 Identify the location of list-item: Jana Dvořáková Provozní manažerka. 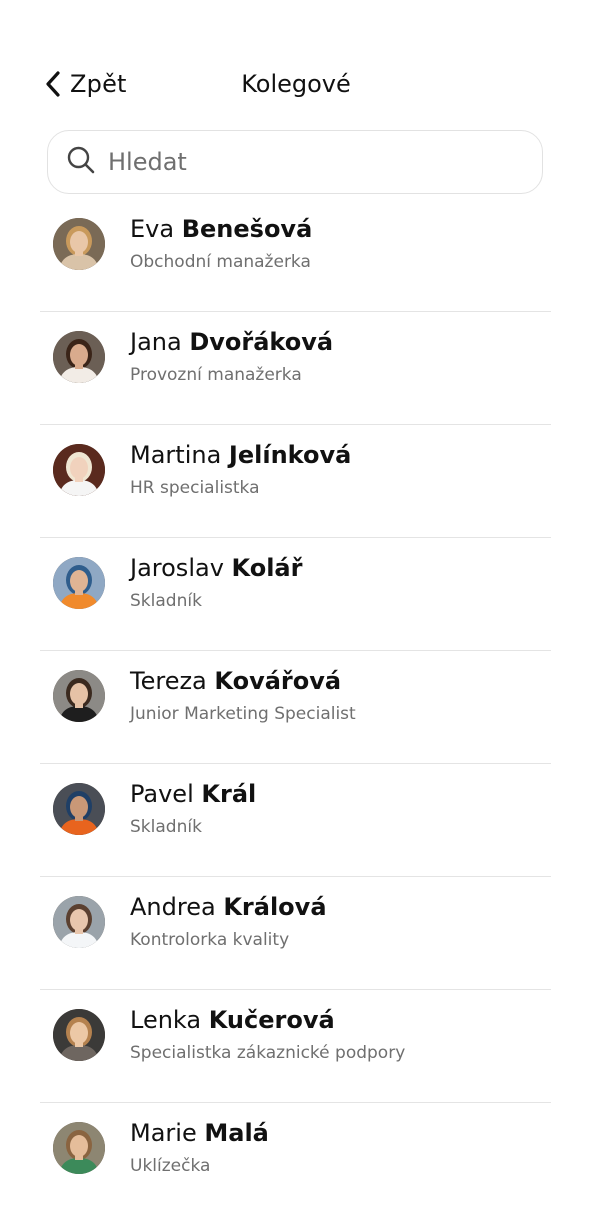
(295, 368).